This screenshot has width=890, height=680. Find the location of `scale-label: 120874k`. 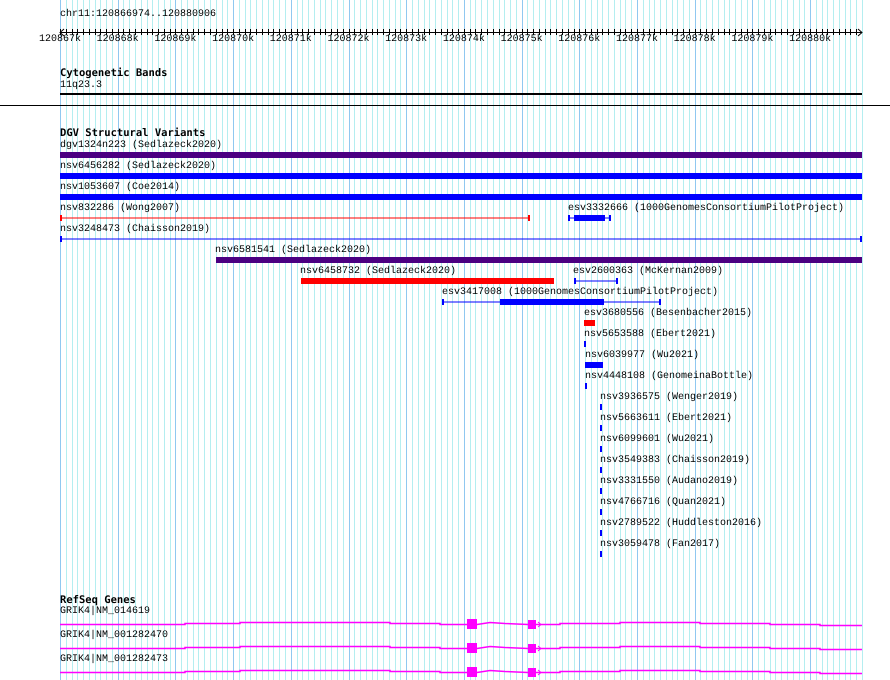

scale-label: 120874k is located at coordinates (463, 40).